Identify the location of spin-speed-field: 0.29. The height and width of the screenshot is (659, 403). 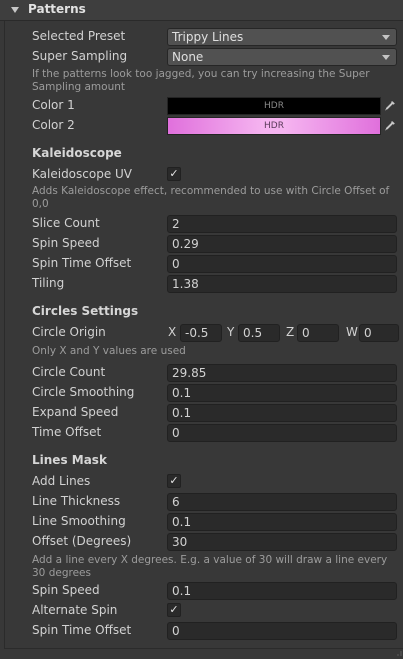
(282, 244).